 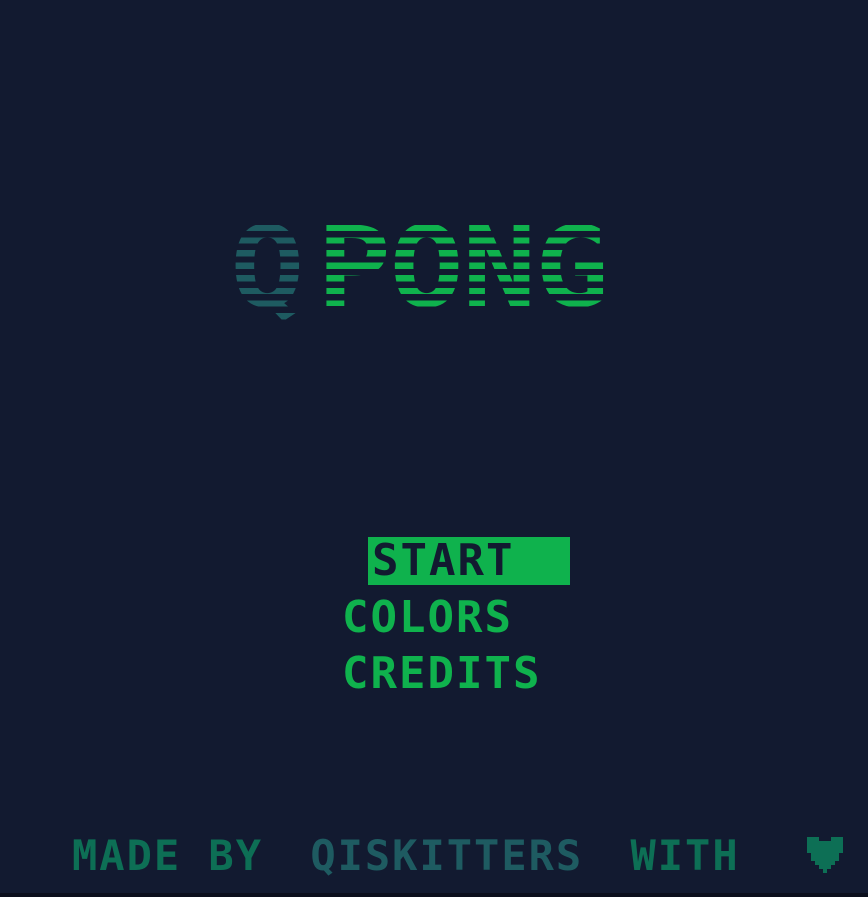 I want to click on menu-item-colors: COLORS, so click(x=425, y=618).